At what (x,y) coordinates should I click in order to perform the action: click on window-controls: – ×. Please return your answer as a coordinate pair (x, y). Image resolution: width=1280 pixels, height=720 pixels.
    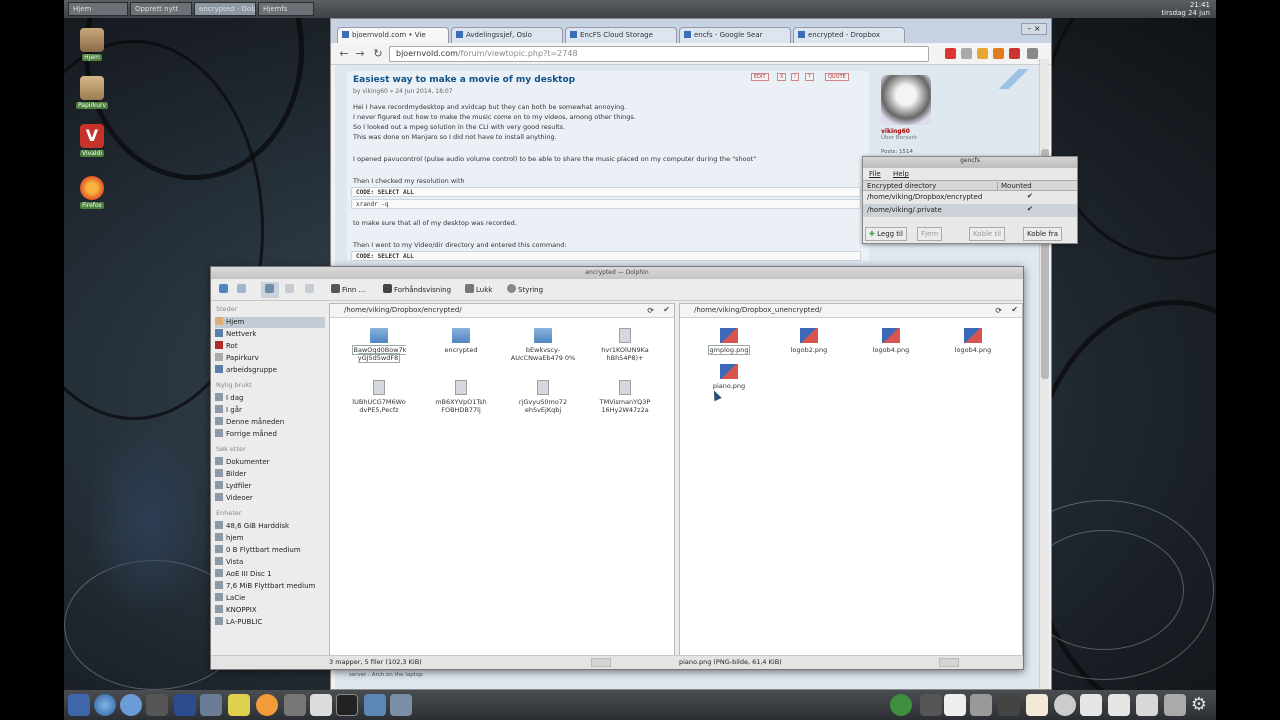
    Looking at the image, I should click on (1034, 29).